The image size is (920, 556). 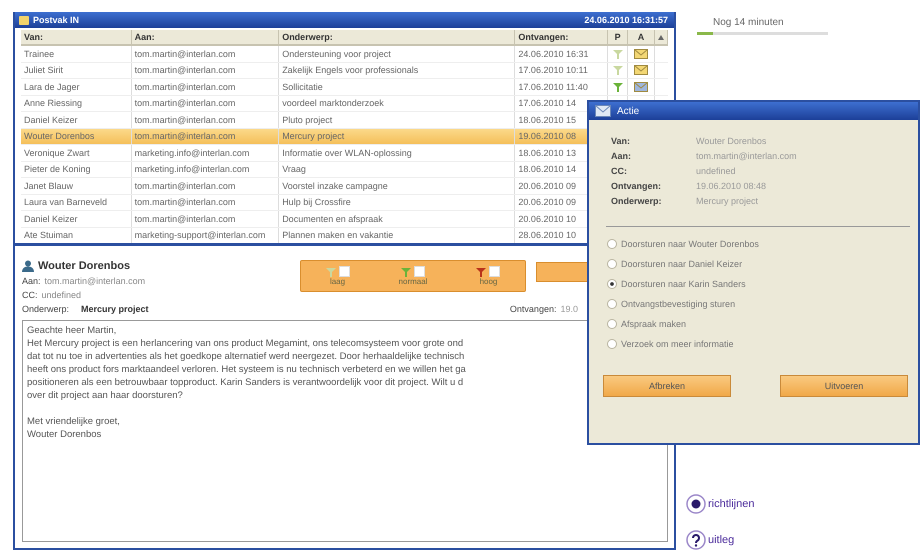 I want to click on received-label: Ontvangen:, so click(x=533, y=309).